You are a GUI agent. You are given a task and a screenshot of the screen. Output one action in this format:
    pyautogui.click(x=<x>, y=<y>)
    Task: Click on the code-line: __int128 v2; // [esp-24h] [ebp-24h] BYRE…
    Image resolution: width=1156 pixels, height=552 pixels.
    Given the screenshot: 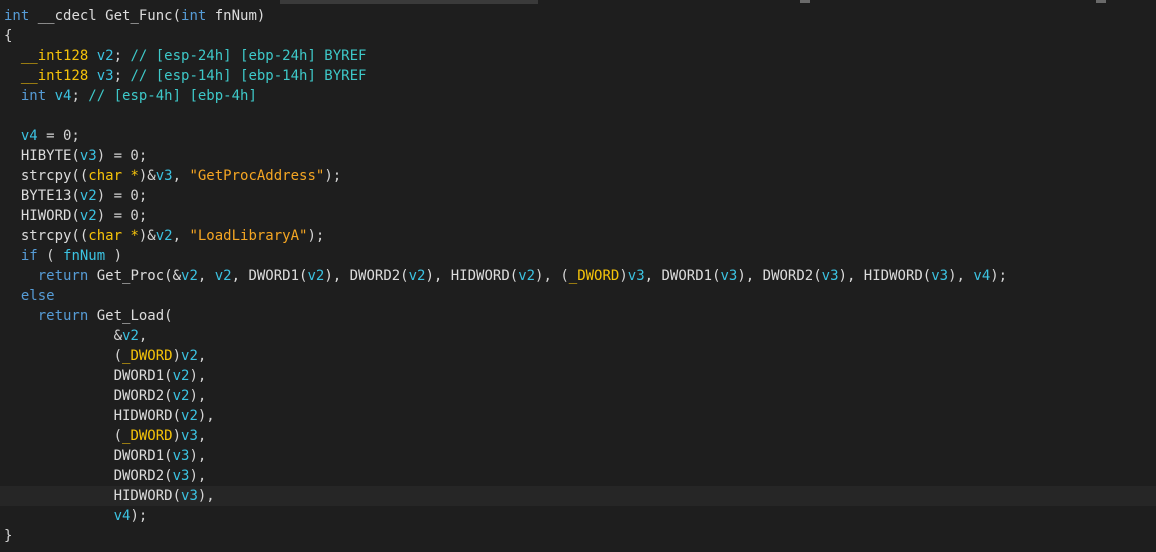 What is the action you would take?
    pyautogui.click(x=580, y=56)
    